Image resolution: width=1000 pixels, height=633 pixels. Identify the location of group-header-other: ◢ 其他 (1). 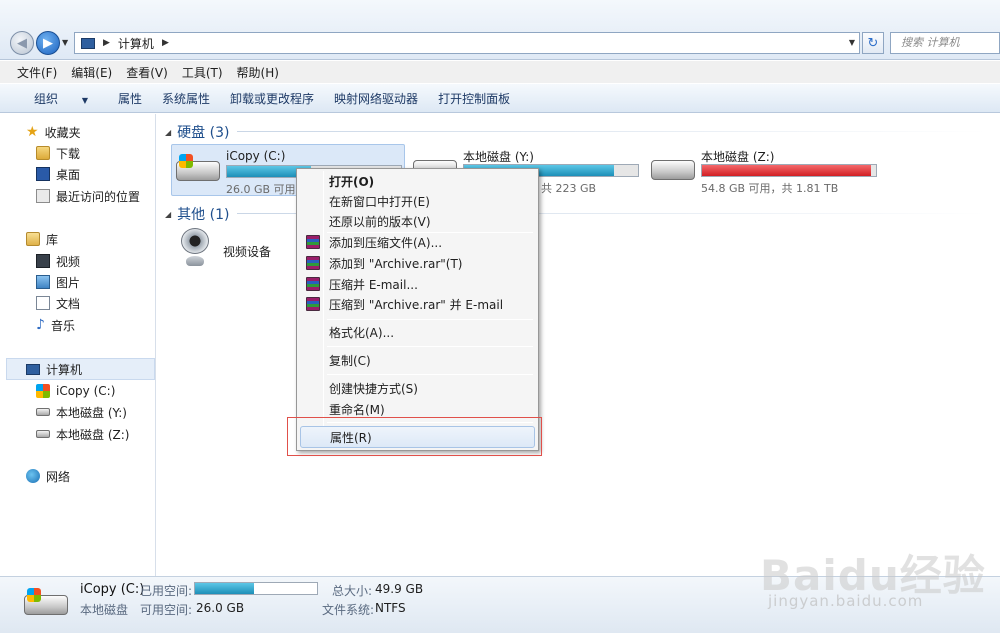
(197, 214).